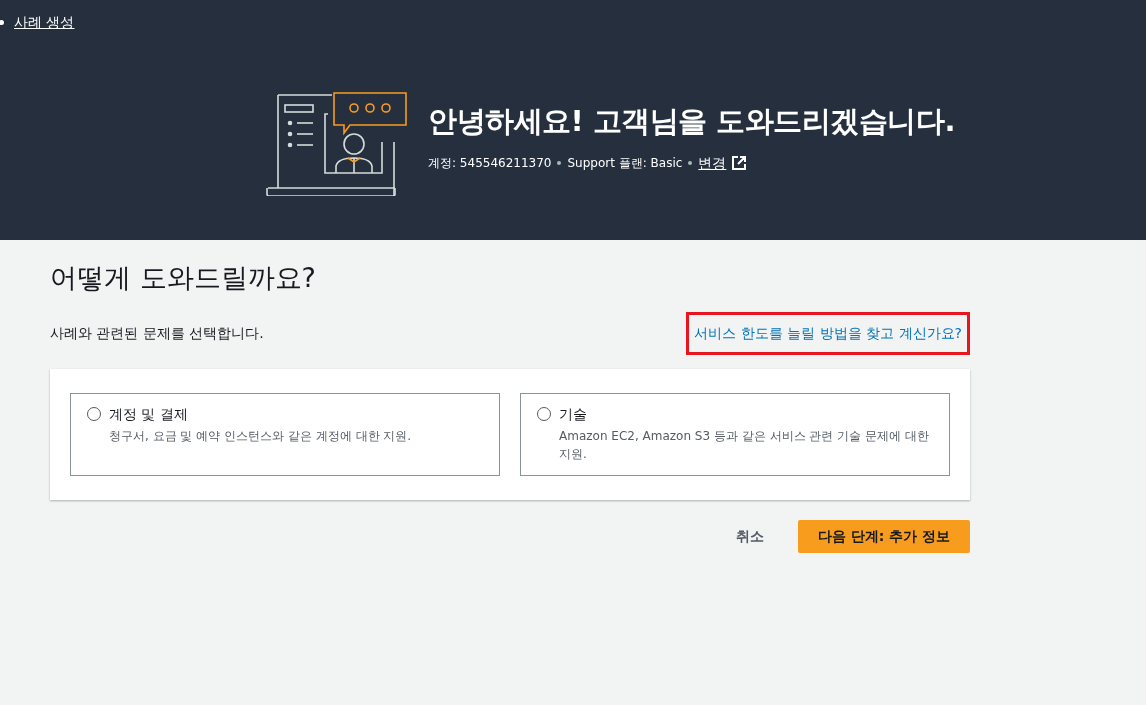  Describe the element at coordinates (490, 164) in the screenshot. I see `account-id: 계정: 545546211370` at that location.